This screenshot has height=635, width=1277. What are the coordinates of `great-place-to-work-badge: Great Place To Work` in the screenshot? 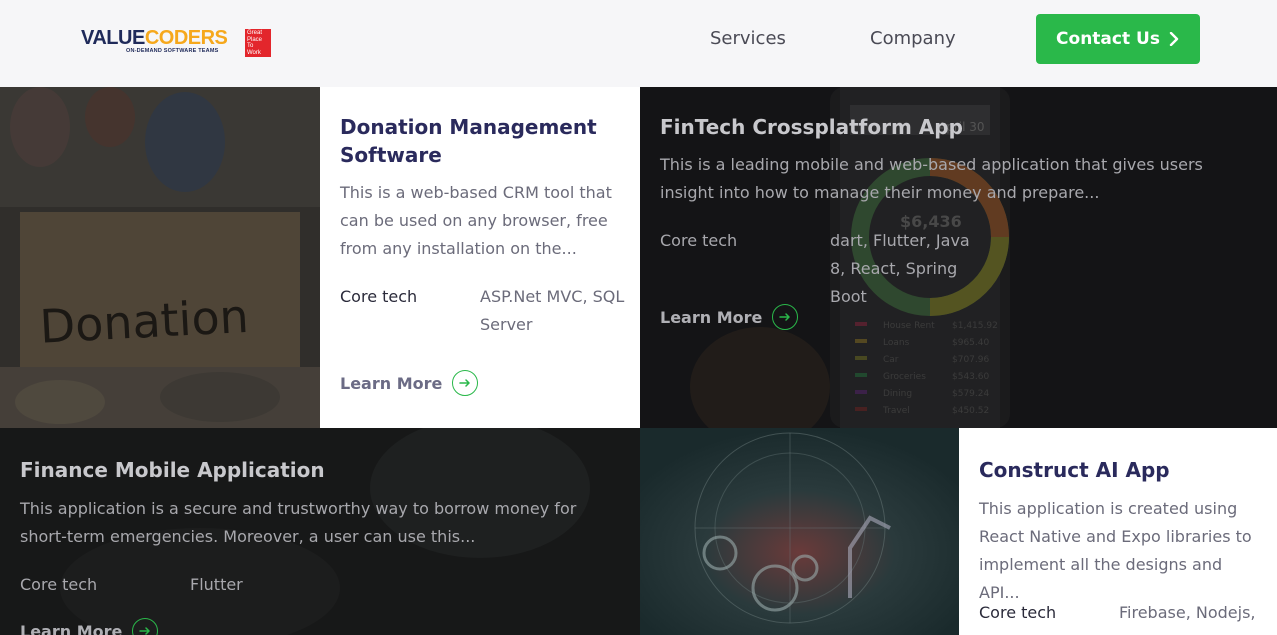 It's located at (258, 43).